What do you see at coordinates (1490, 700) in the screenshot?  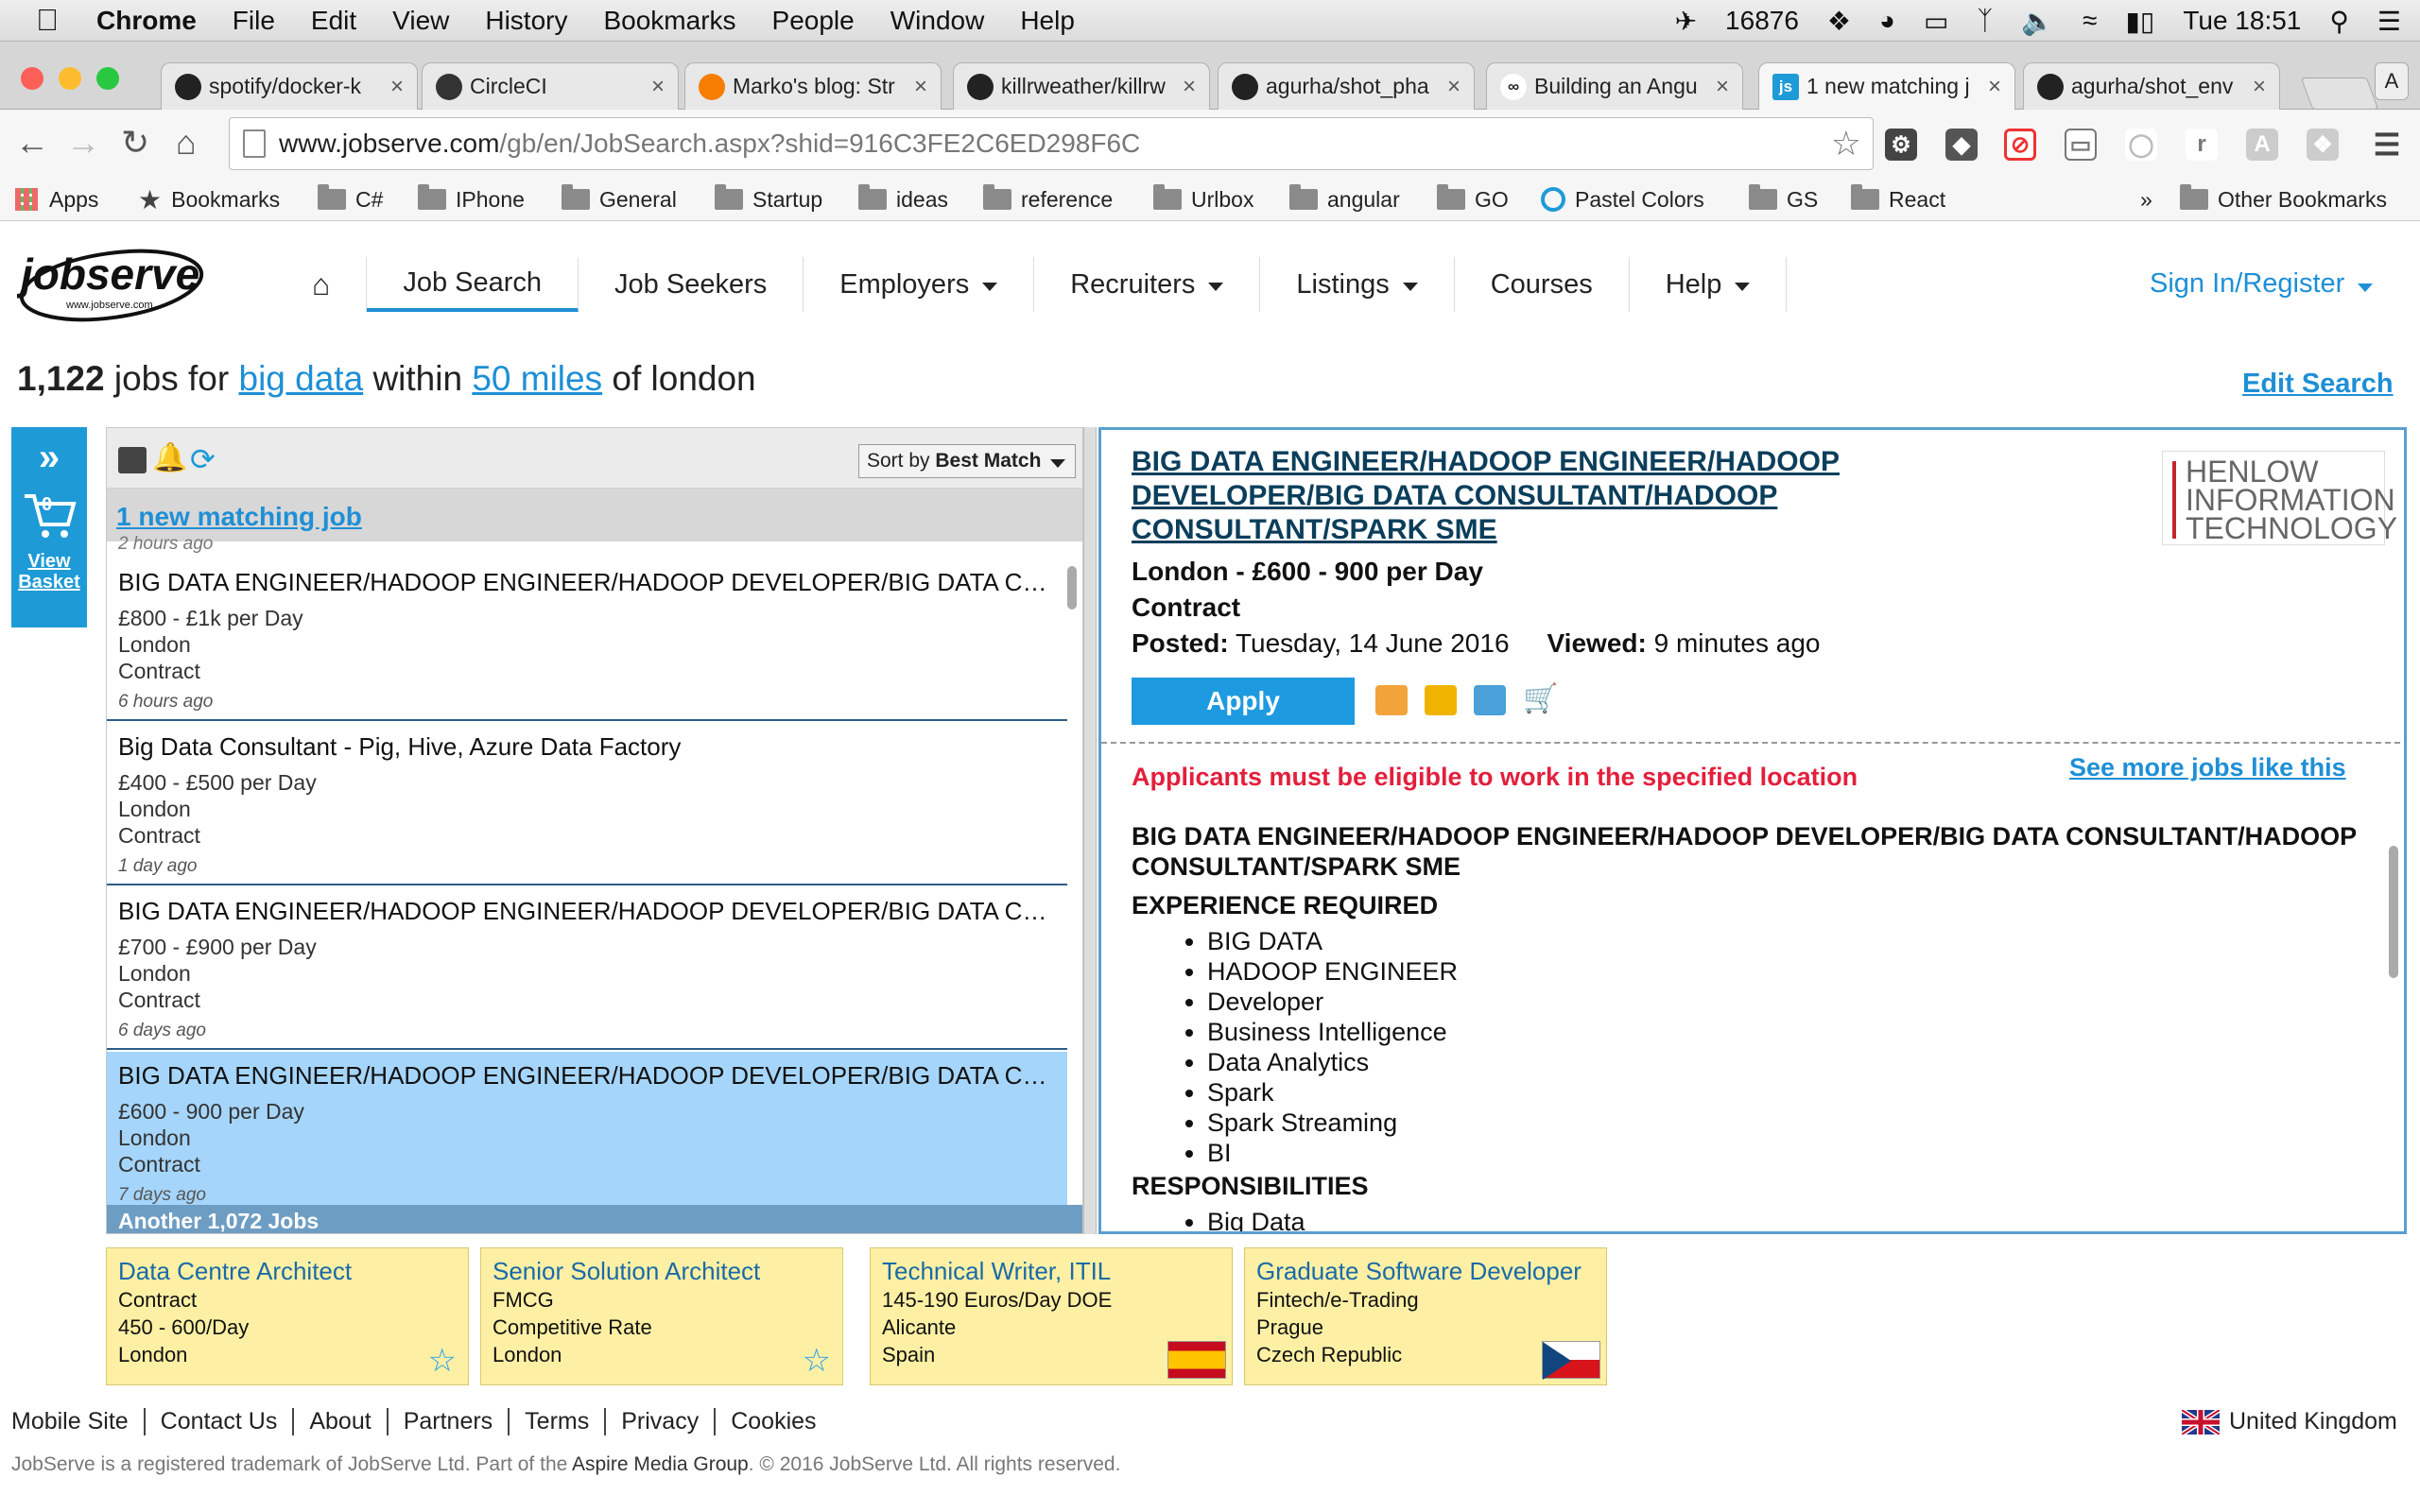 I see `save-job-icon` at bounding box center [1490, 700].